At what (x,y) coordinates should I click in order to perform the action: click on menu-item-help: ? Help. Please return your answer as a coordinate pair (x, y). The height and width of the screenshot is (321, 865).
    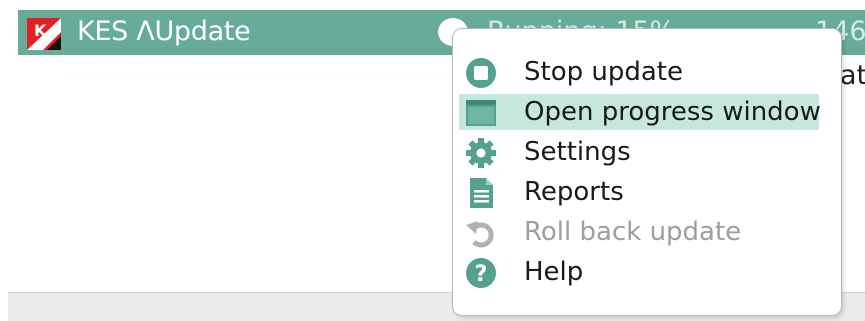
    Looking at the image, I should click on (639, 272).